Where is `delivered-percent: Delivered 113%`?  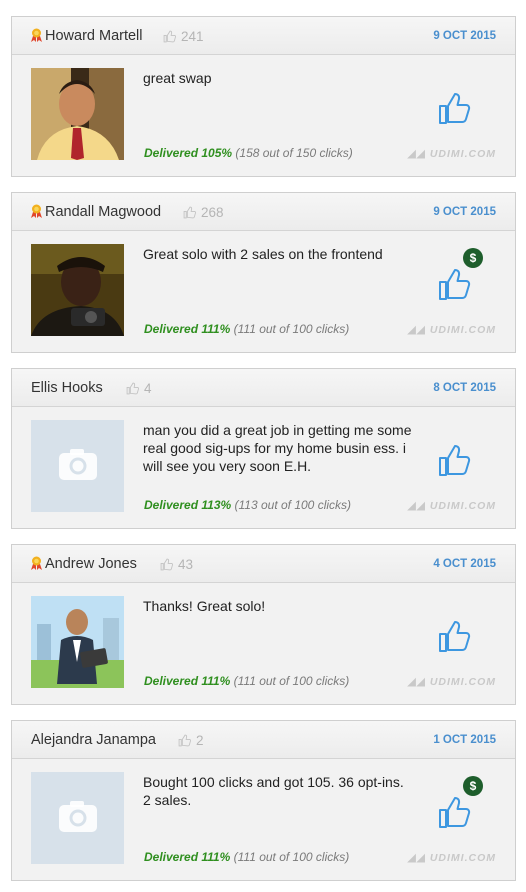 delivered-percent: Delivered 113% is located at coordinates (188, 505).